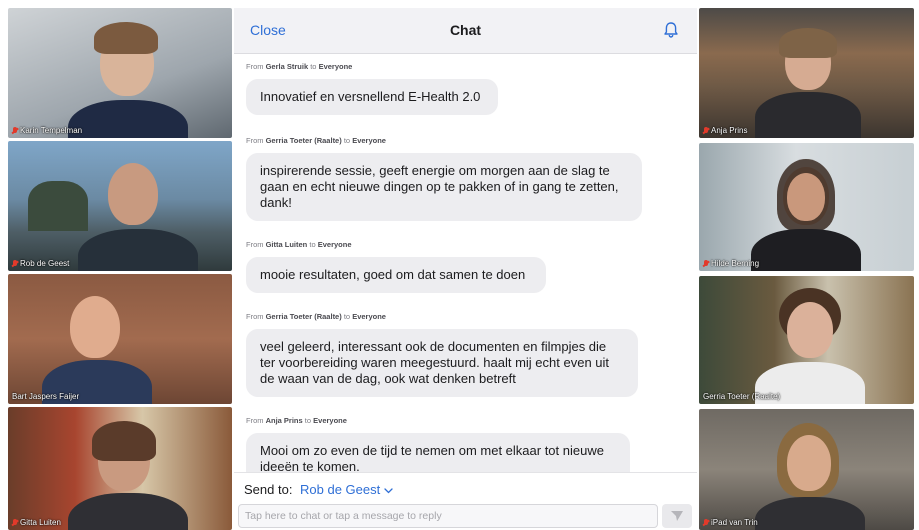  What do you see at coordinates (296, 420) in the screenshot?
I see `message-sender-line: From Anja Prins to Everyone` at bounding box center [296, 420].